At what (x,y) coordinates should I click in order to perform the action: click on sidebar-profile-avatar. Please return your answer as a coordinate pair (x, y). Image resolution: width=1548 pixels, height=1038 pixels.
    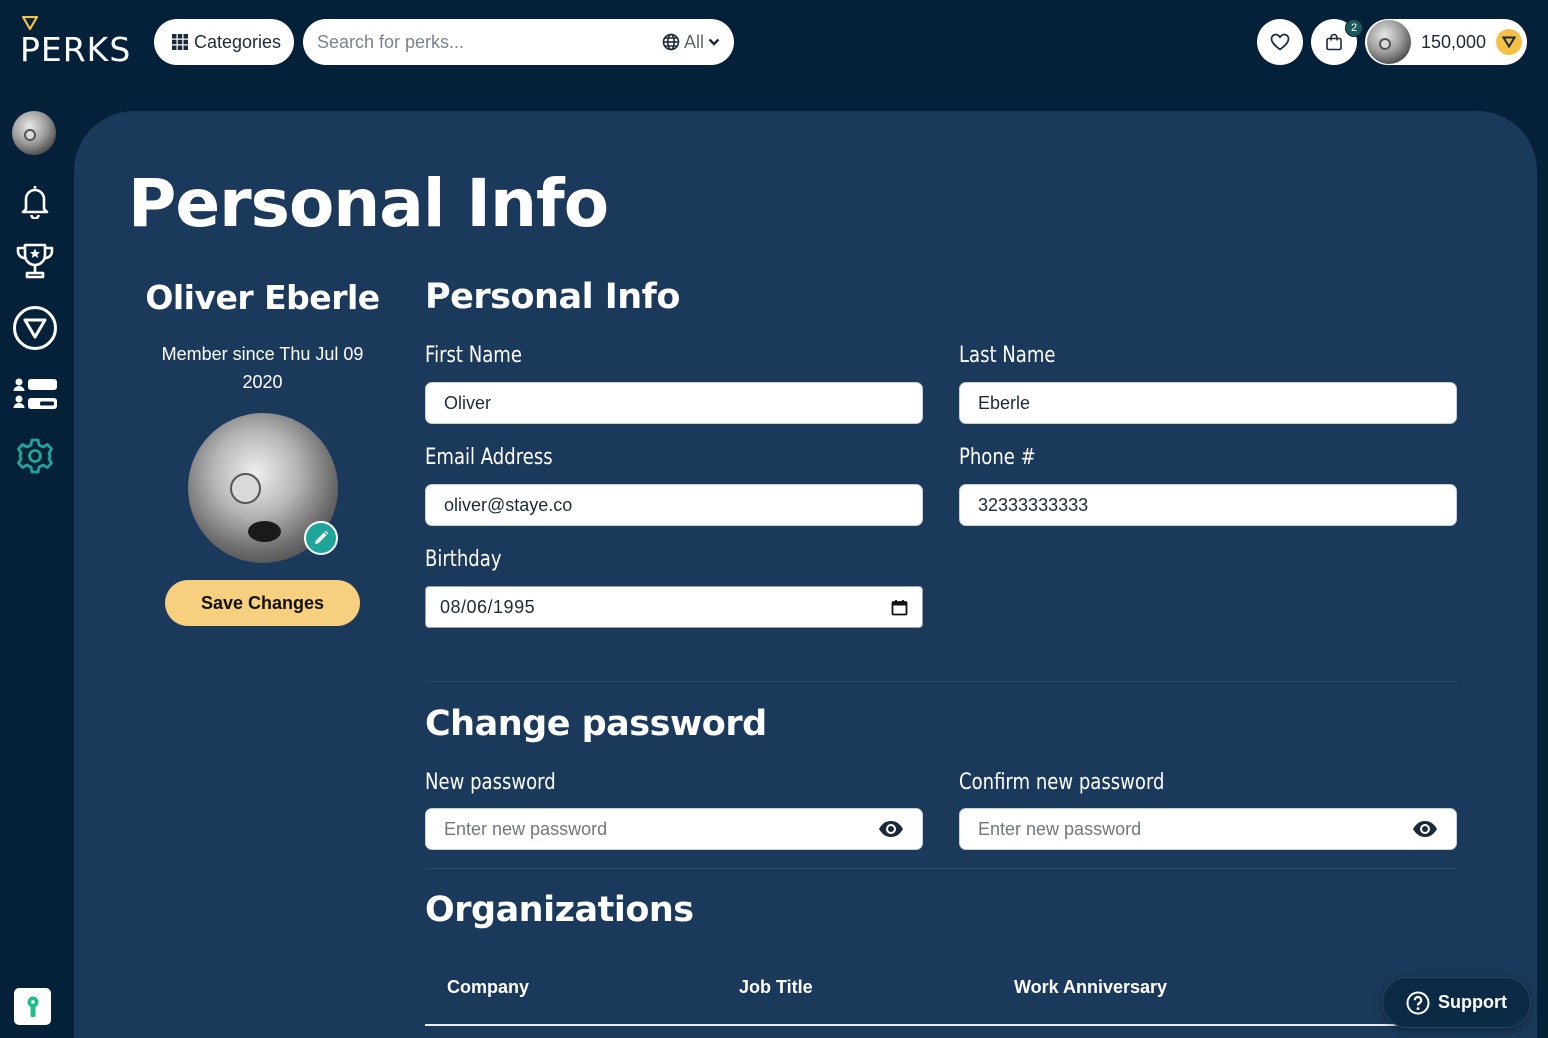
    Looking at the image, I should click on (34, 133).